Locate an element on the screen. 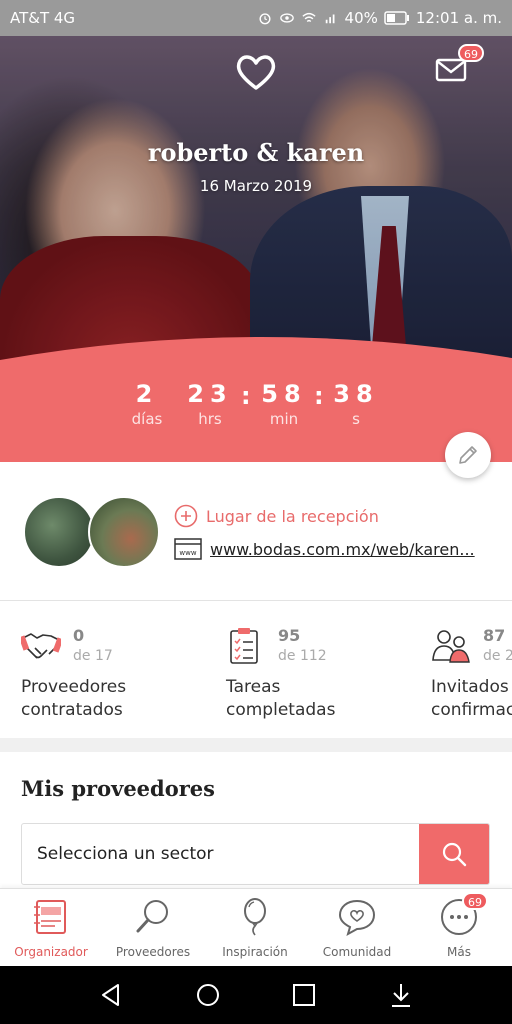  days-label: días is located at coordinates (147, 419).